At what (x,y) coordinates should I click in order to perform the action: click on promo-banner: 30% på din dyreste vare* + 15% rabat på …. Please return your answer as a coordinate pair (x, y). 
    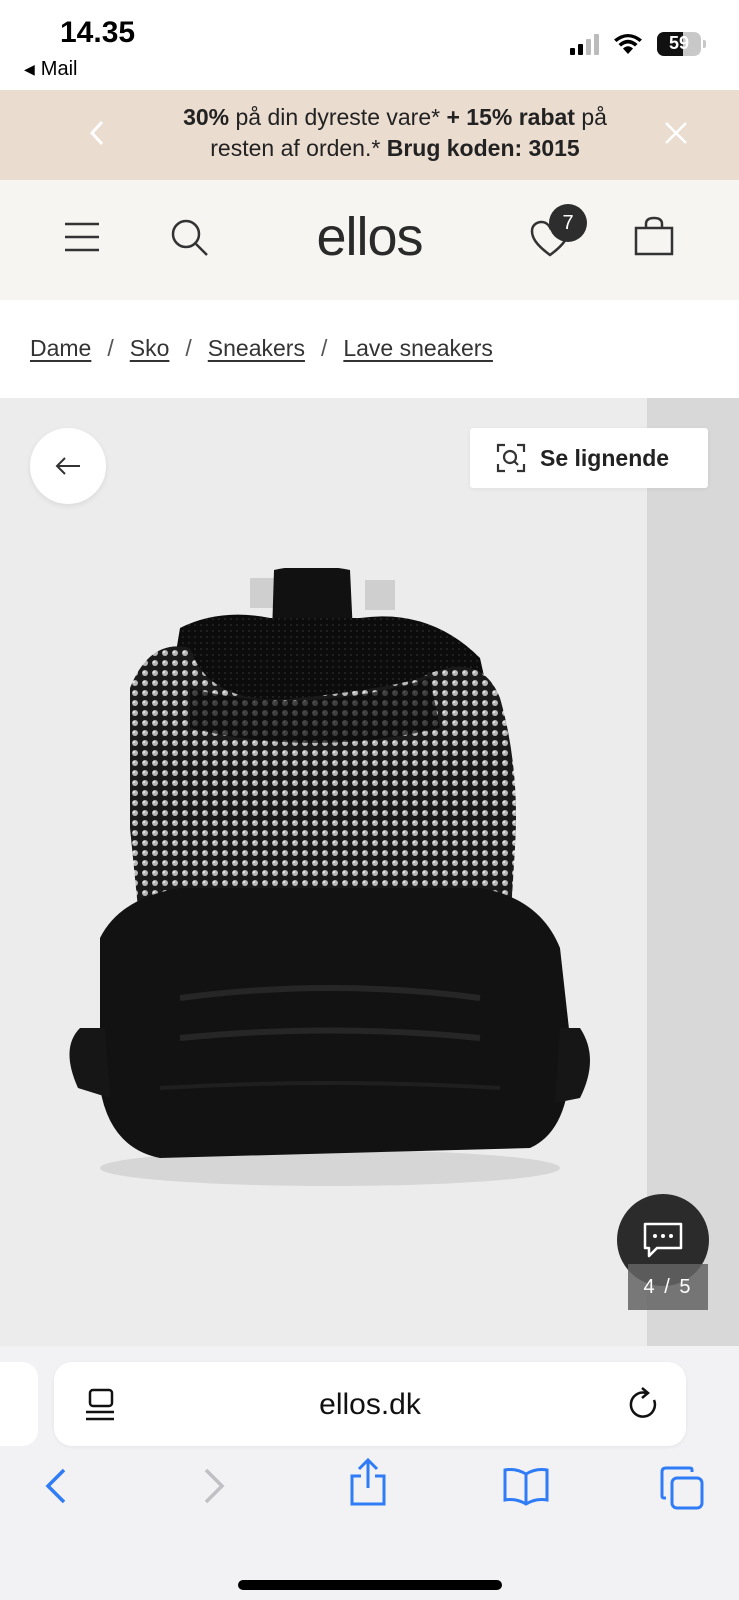
    Looking at the image, I should click on (369, 135).